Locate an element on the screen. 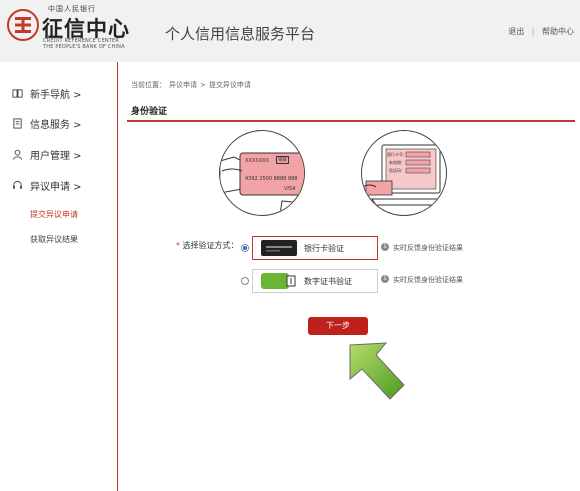 The width and height of the screenshot is (580, 491). card-code: XXXXXXX is located at coordinates (257, 161).